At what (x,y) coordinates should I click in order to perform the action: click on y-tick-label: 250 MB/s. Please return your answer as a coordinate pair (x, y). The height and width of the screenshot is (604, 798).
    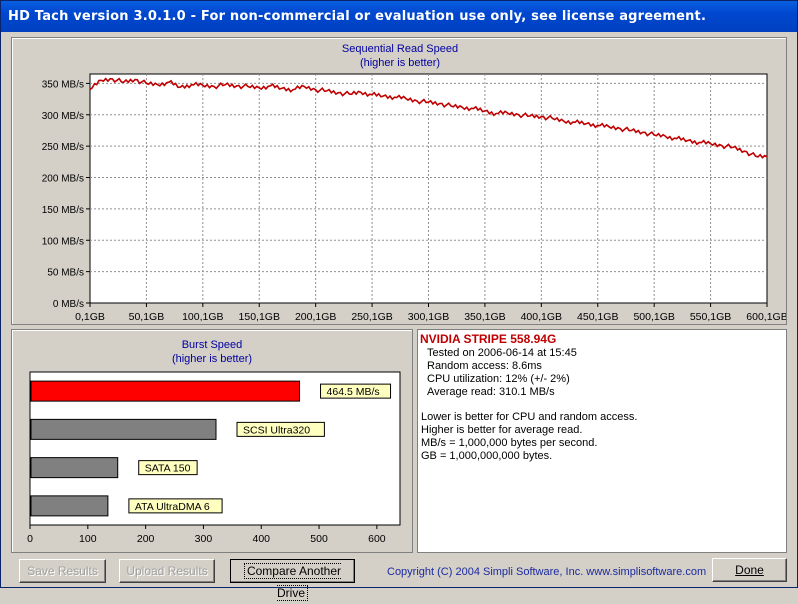
    Looking at the image, I should click on (63, 147).